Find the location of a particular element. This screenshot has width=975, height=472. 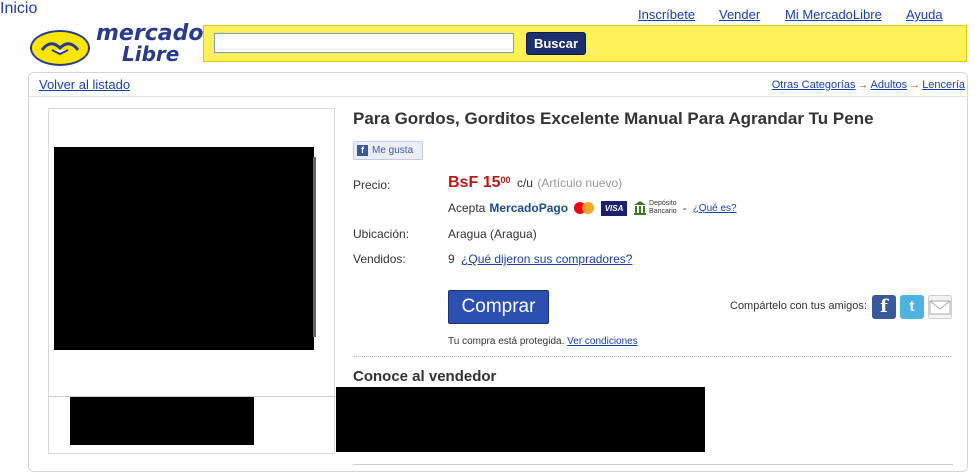

product-thumbnail is located at coordinates (162, 421).